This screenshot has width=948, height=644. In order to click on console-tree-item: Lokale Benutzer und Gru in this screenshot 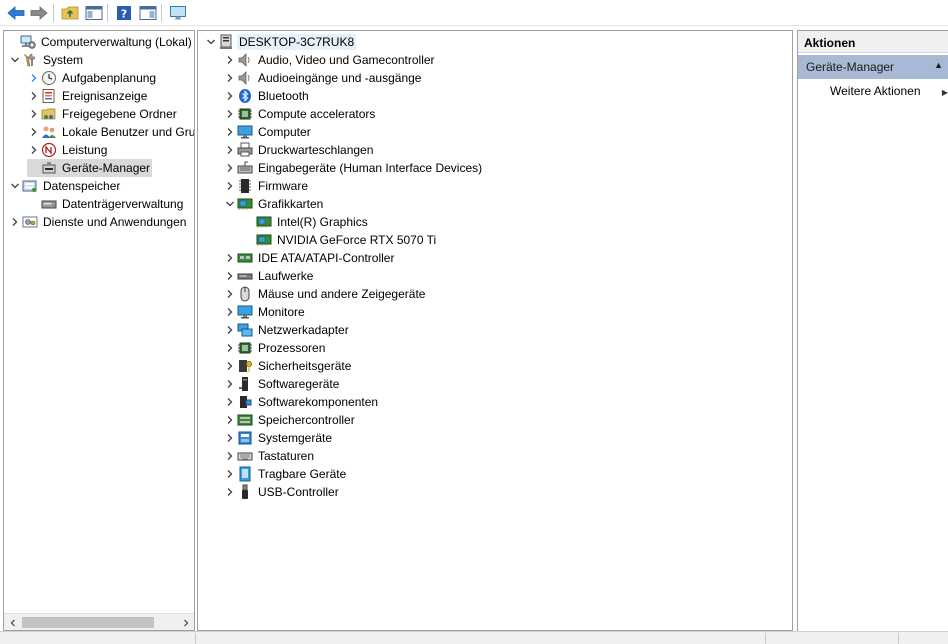, I will do `click(110, 132)`.